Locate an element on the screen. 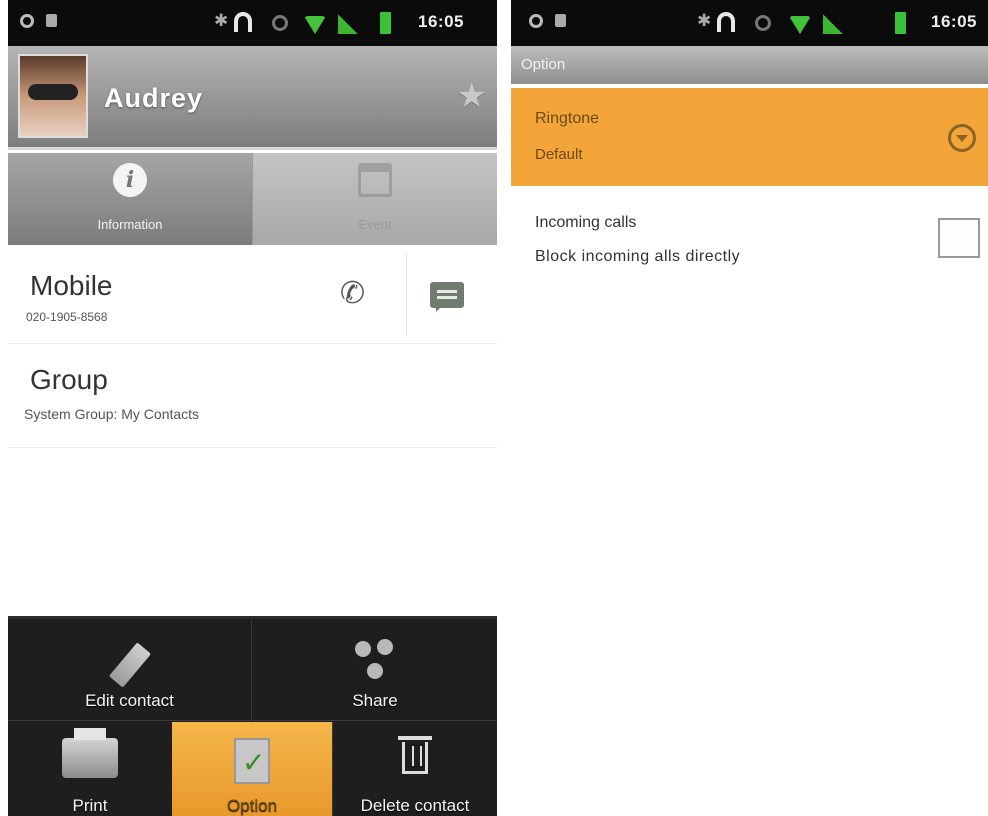 This screenshot has width=988, height=816. share-icon is located at coordinates (375, 661).